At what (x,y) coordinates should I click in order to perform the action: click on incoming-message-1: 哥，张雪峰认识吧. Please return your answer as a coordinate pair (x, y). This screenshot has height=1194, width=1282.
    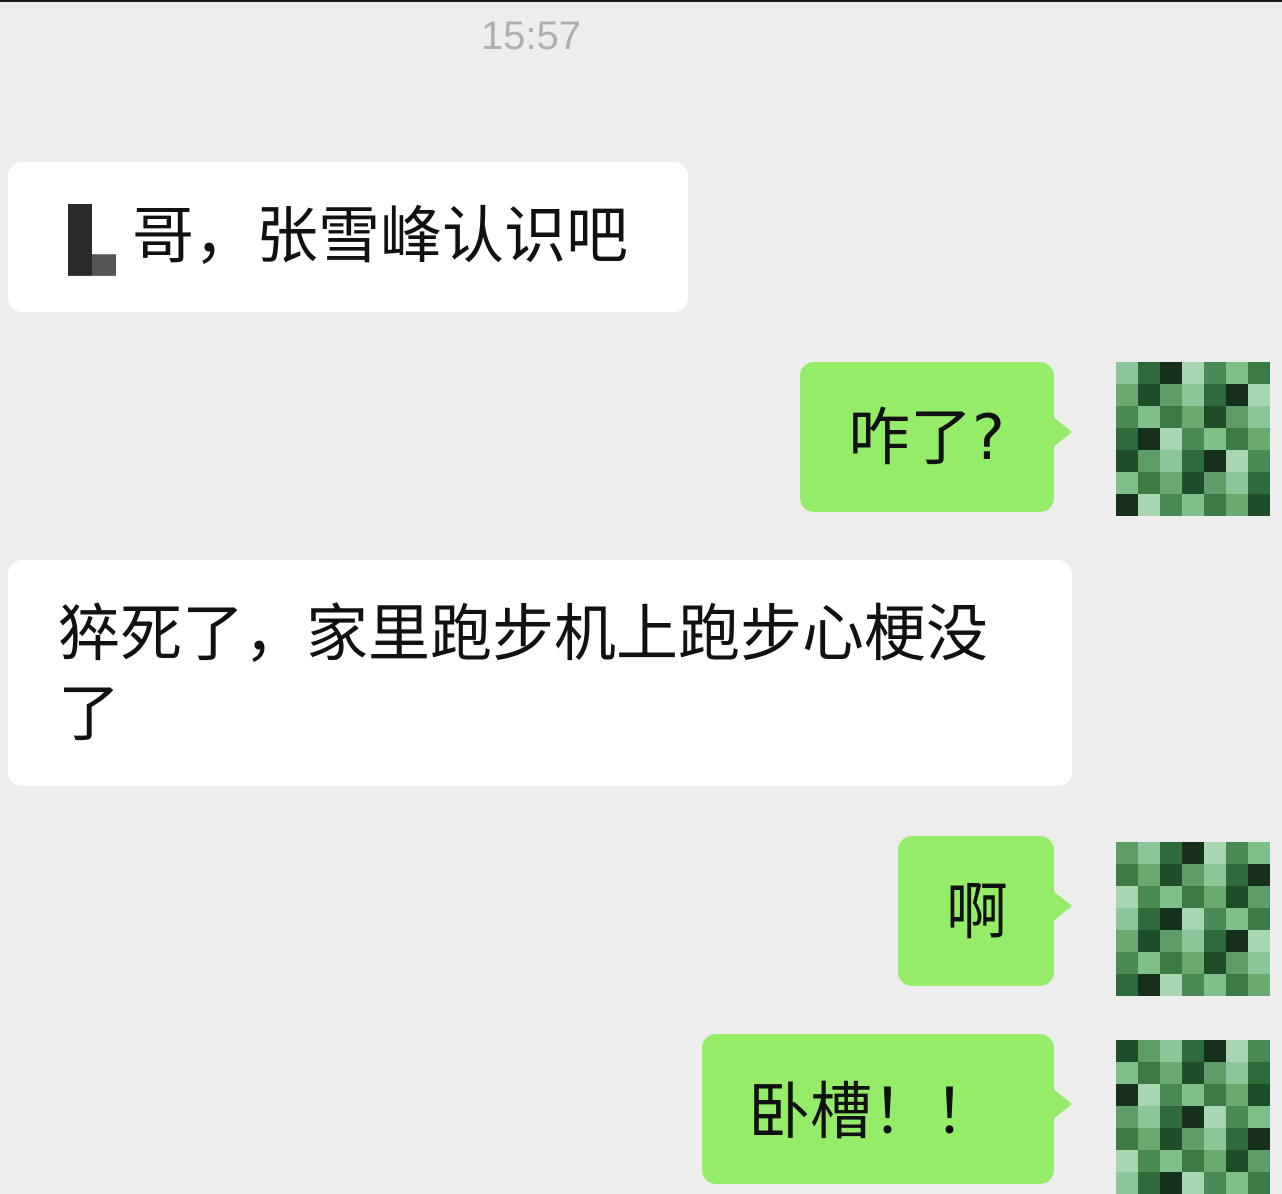
    Looking at the image, I should click on (348, 237).